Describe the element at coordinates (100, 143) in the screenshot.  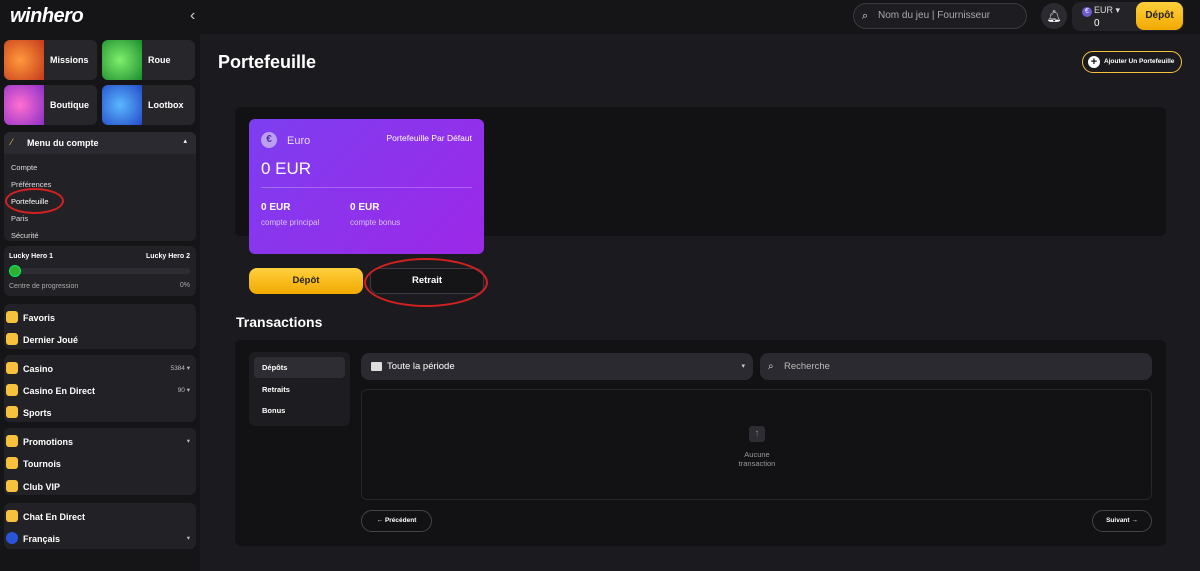
I see `account-menu-header: ⁄ Menu du compte ▴` at that location.